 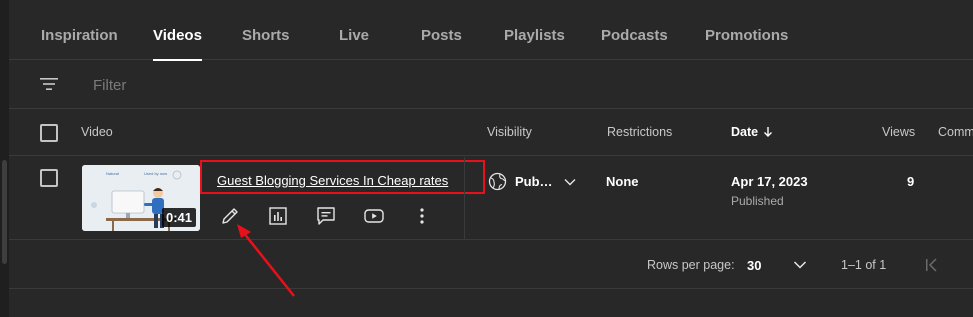 I want to click on arrow-down-icon, so click(x=768, y=132).